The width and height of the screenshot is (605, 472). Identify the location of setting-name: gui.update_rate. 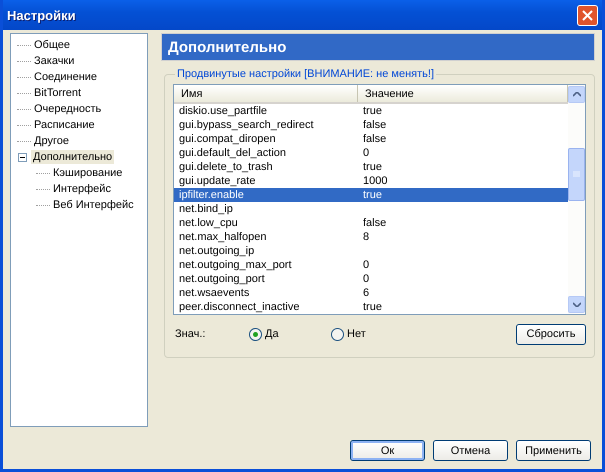
(217, 181).